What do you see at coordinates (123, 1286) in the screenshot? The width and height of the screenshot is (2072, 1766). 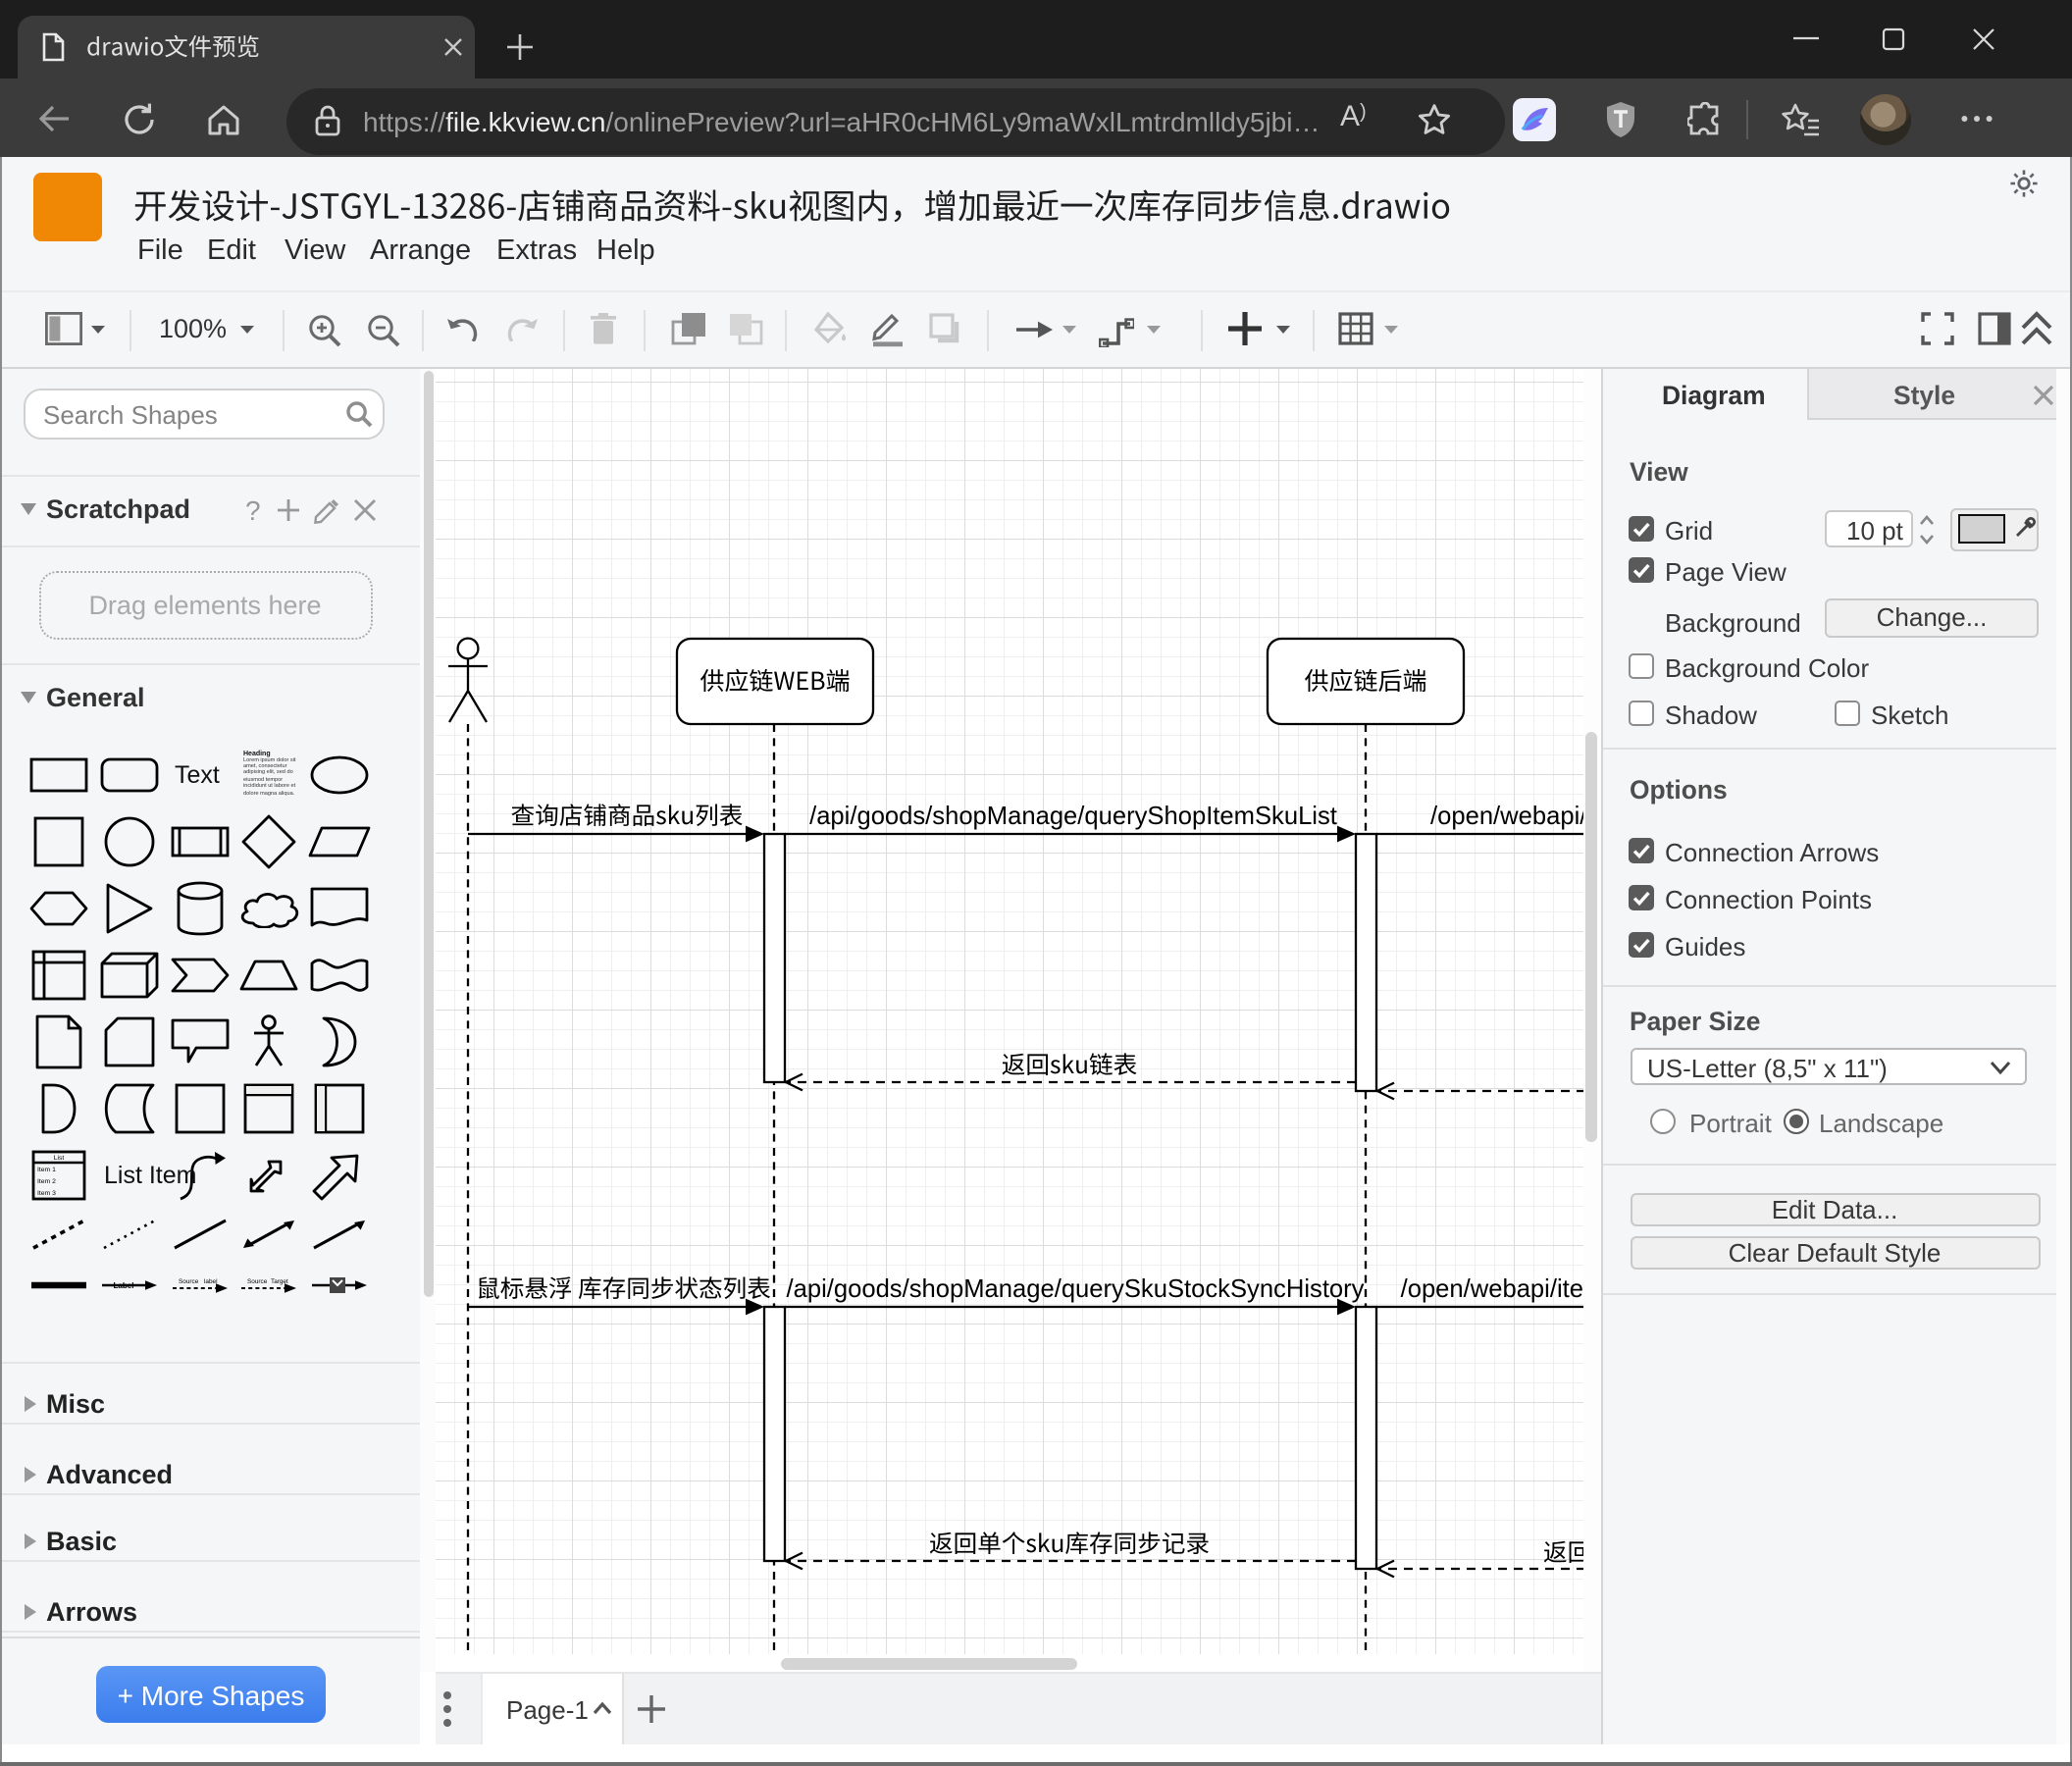 I see `svg-text: Label` at bounding box center [123, 1286].